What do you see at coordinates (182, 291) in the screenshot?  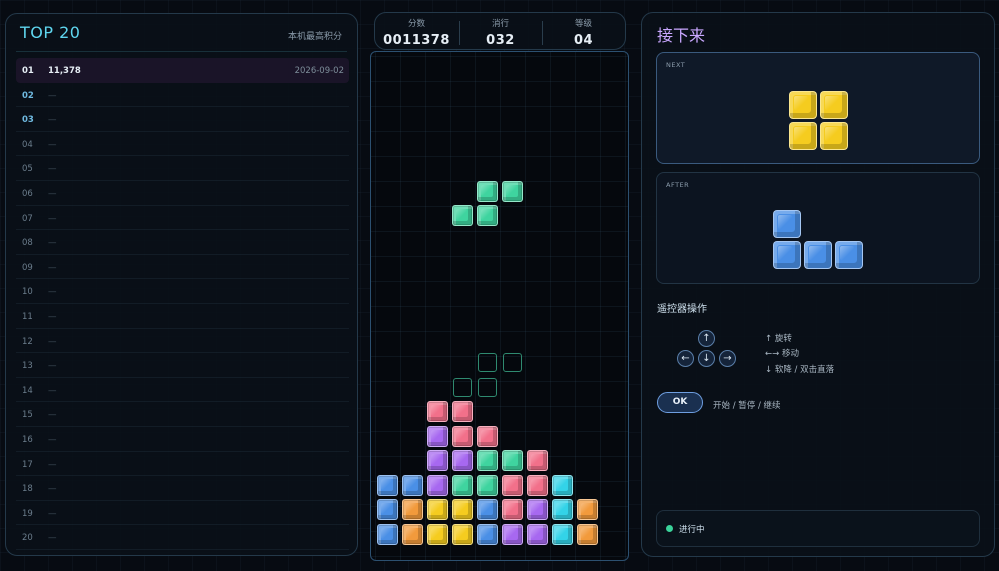 I see `leaderboard-row: 10 —` at bounding box center [182, 291].